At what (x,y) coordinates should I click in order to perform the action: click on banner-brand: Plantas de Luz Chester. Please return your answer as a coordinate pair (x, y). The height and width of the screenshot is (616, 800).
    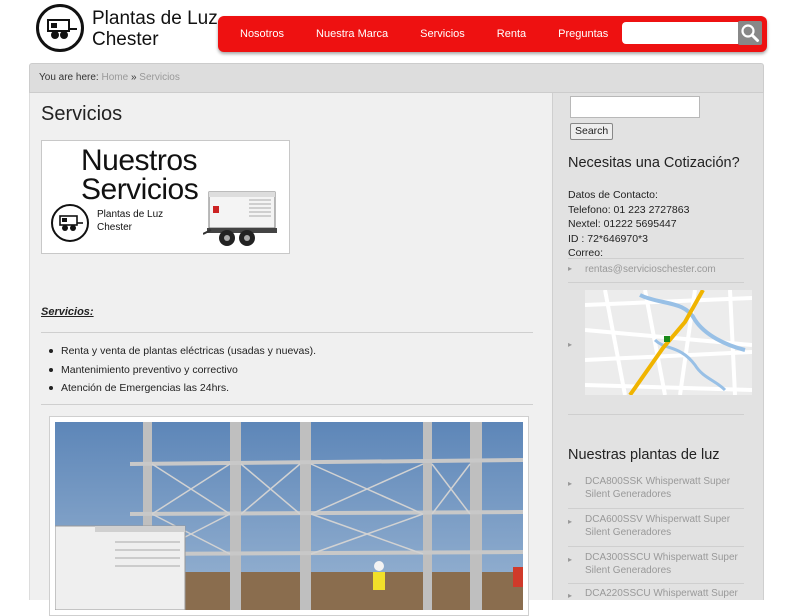
    Looking at the image, I should click on (130, 221).